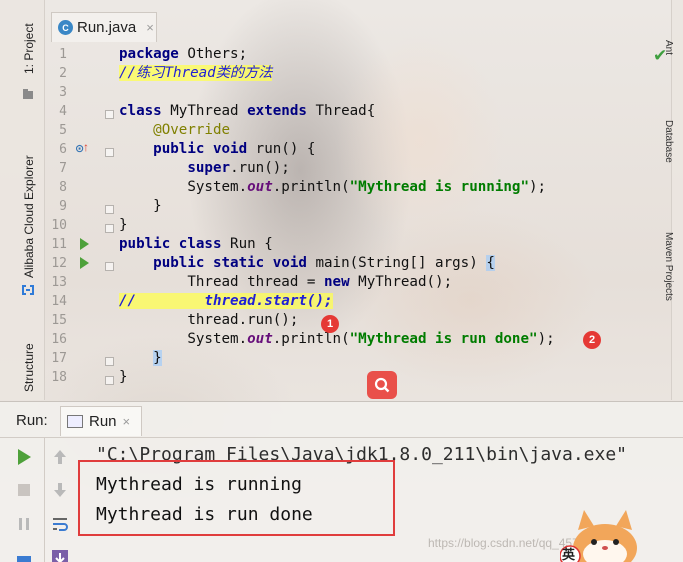 Image resolution: width=683 pixels, height=562 pixels. What do you see at coordinates (183, 54) in the screenshot?
I see `code-line-1: package Others;` at bounding box center [183, 54].